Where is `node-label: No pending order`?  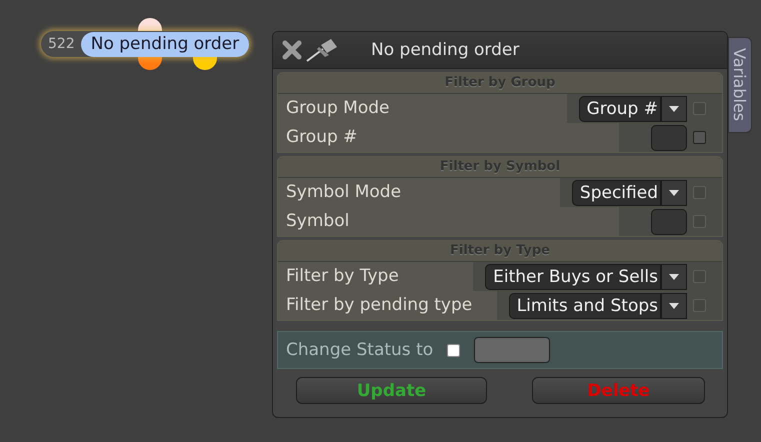 node-label: No pending order is located at coordinates (165, 44).